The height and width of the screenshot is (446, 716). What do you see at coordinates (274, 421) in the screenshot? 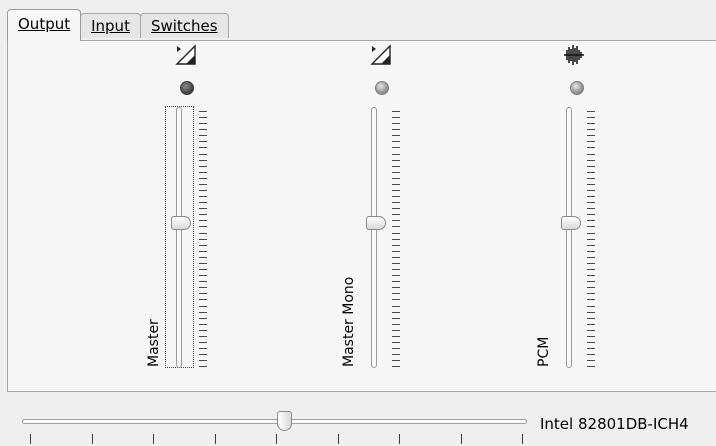
I see `master-balance-slider` at bounding box center [274, 421].